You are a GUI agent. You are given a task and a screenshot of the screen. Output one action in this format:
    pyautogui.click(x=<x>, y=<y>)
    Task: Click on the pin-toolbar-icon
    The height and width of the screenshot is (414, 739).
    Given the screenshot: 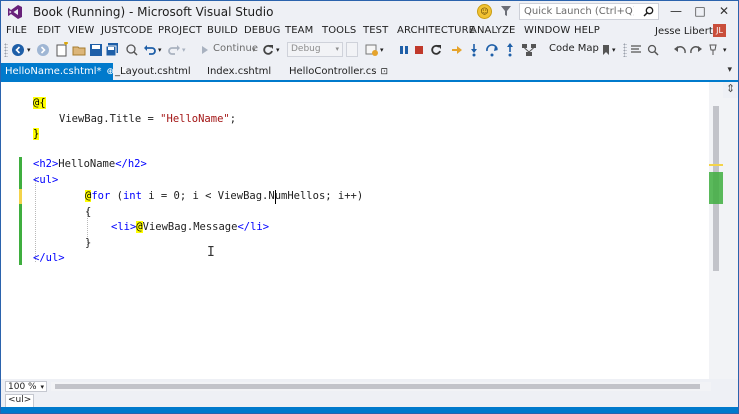 What is the action you would take?
    pyautogui.click(x=713, y=50)
    